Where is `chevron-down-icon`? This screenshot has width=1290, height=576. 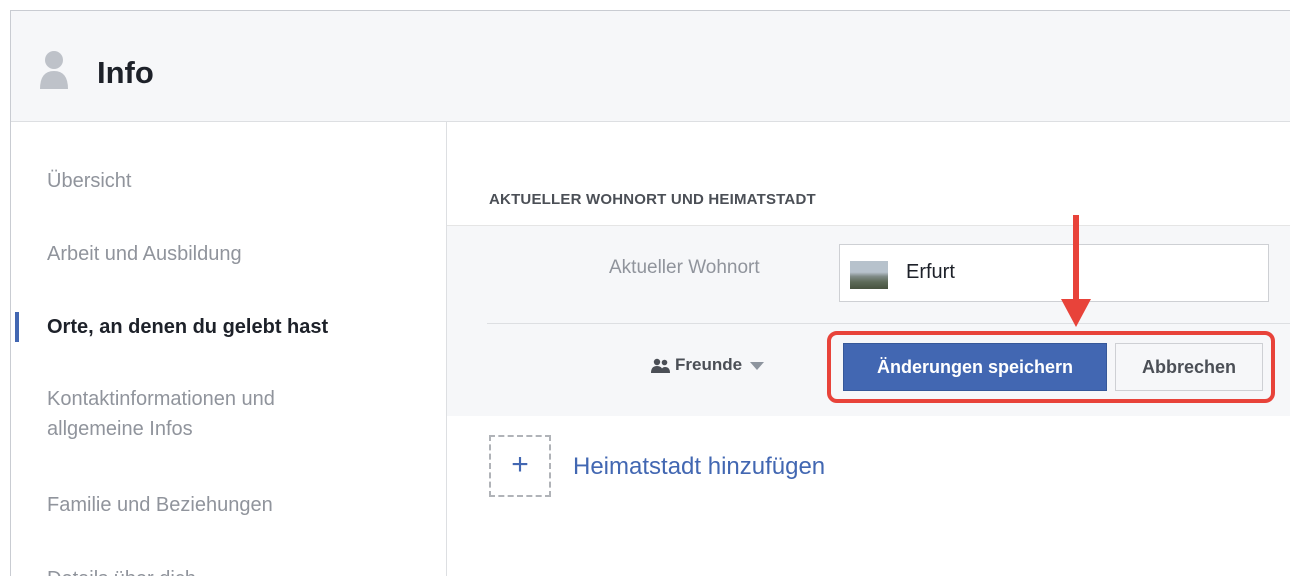
chevron-down-icon is located at coordinates (757, 365).